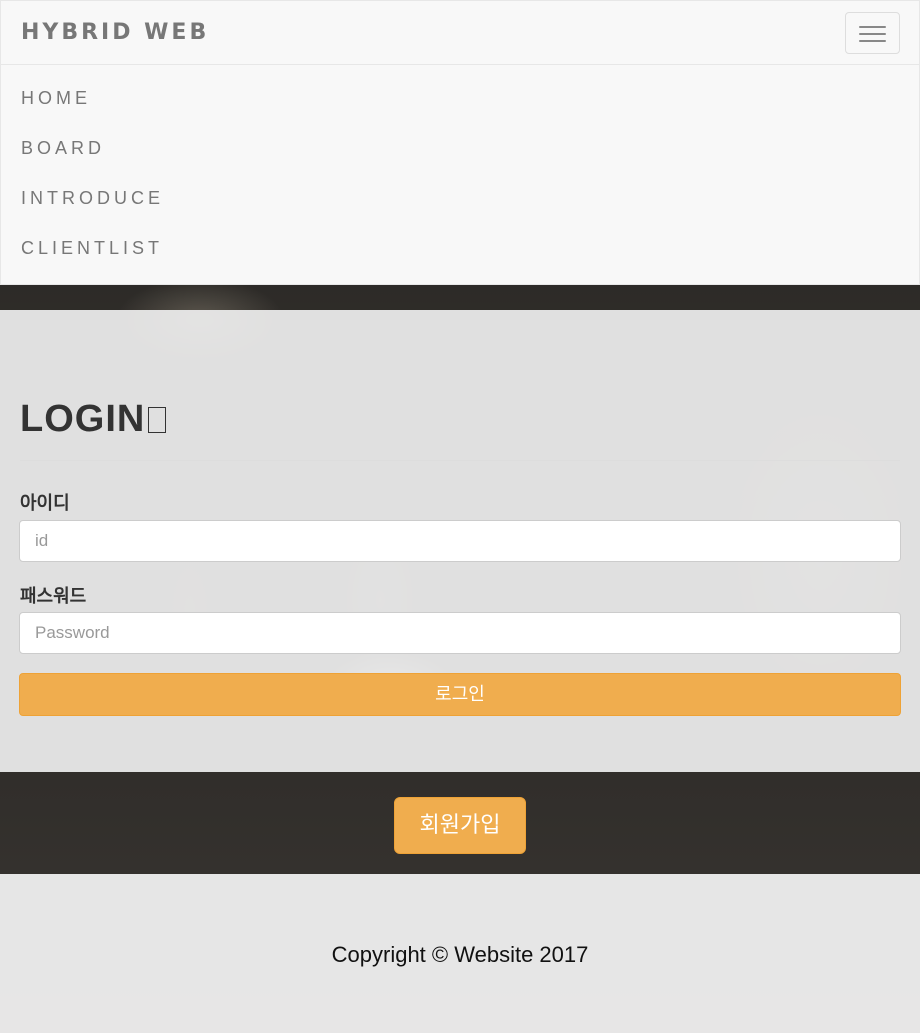 This screenshot has height=1033, width=920. Describe the element at coordinates (115, 32) in the screenshot. I see `brand-logo: HYBRID WEB` at that location.